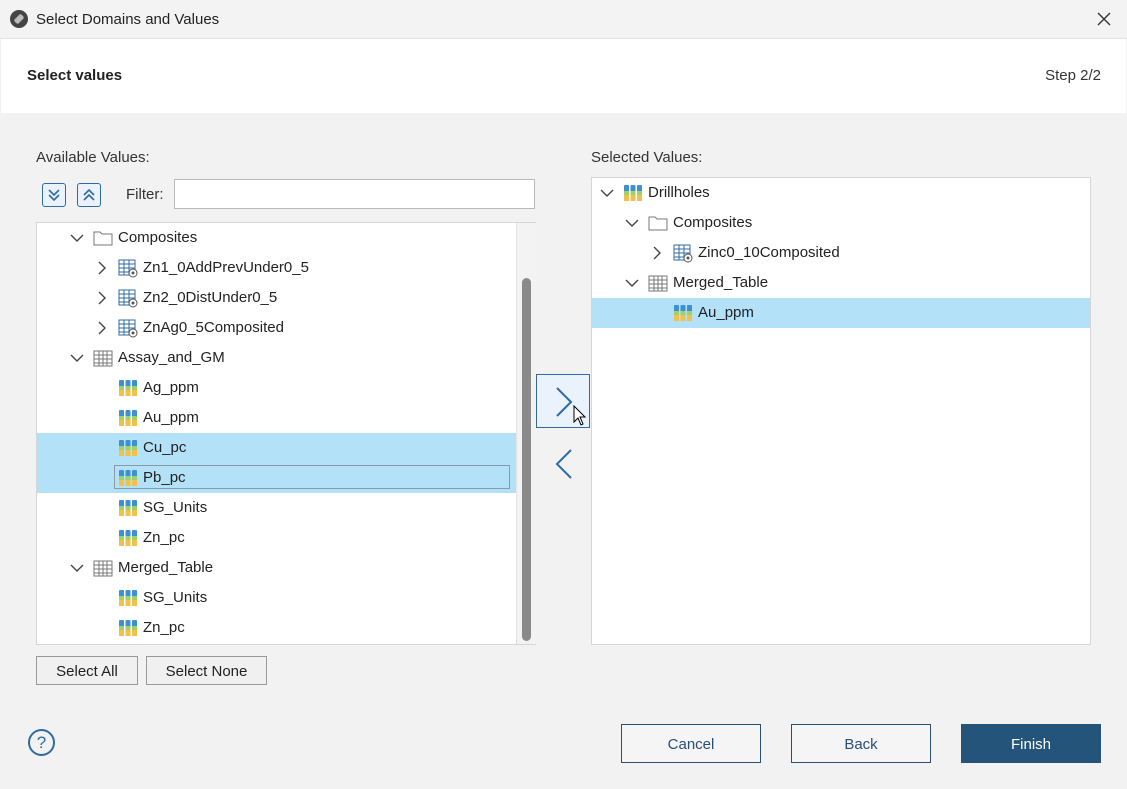  I want to click on chevron-left-icon, so click(563, 464).